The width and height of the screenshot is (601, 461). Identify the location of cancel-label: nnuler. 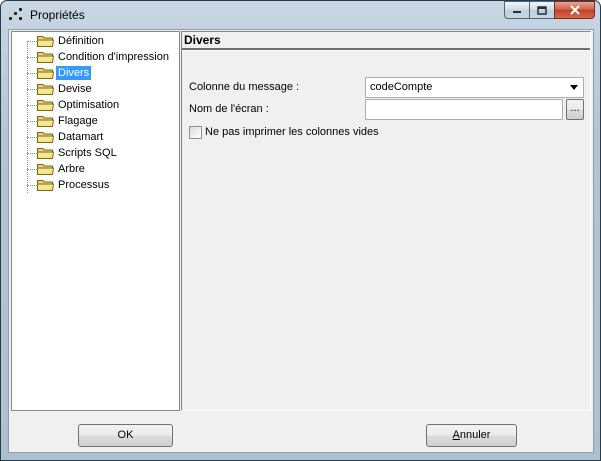
(475, 435).